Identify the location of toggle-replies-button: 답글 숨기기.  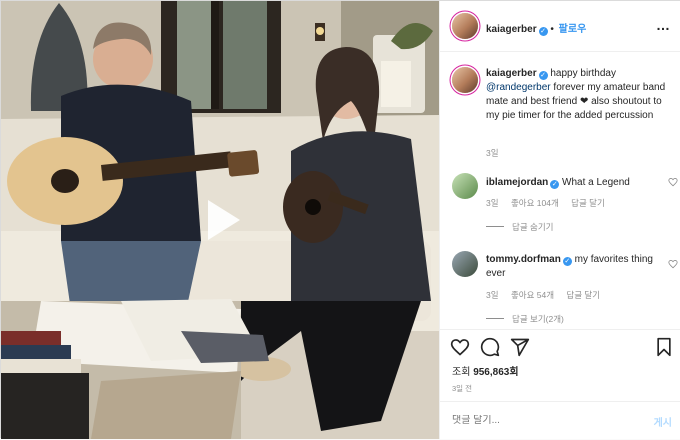
(519, 227).